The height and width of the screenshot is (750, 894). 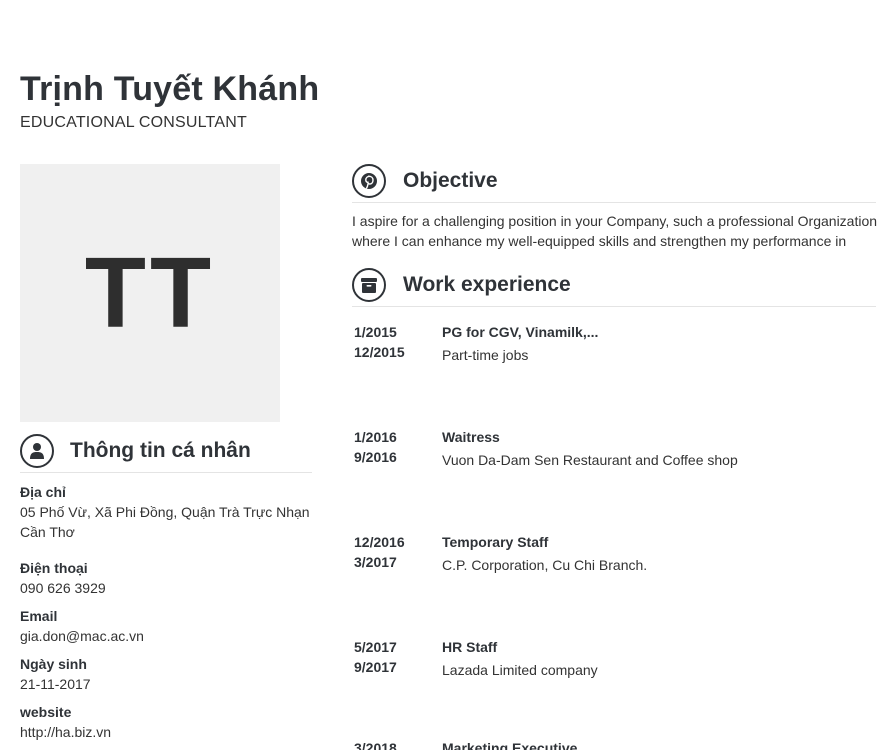 What do you see at coordinates (170, 89) in the screenshot?
I see `candidate-name: Trịnh Tuyết Khánh` at bounding box center [170, 89].